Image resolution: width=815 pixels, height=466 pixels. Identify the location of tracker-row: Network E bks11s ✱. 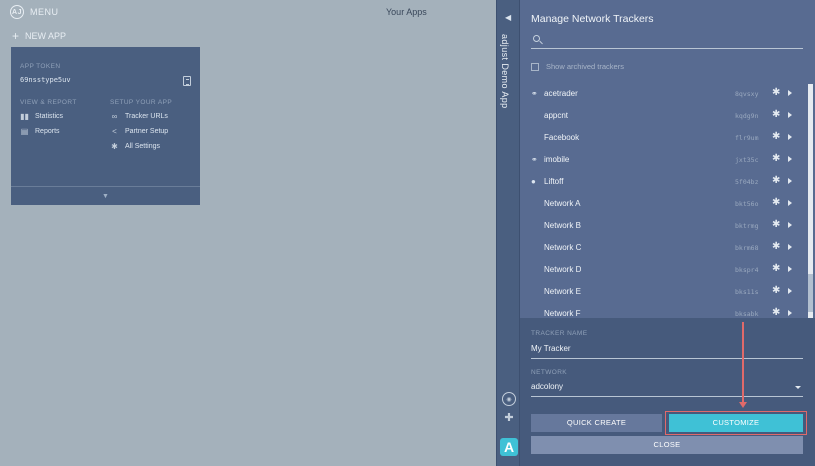
(665, 293).